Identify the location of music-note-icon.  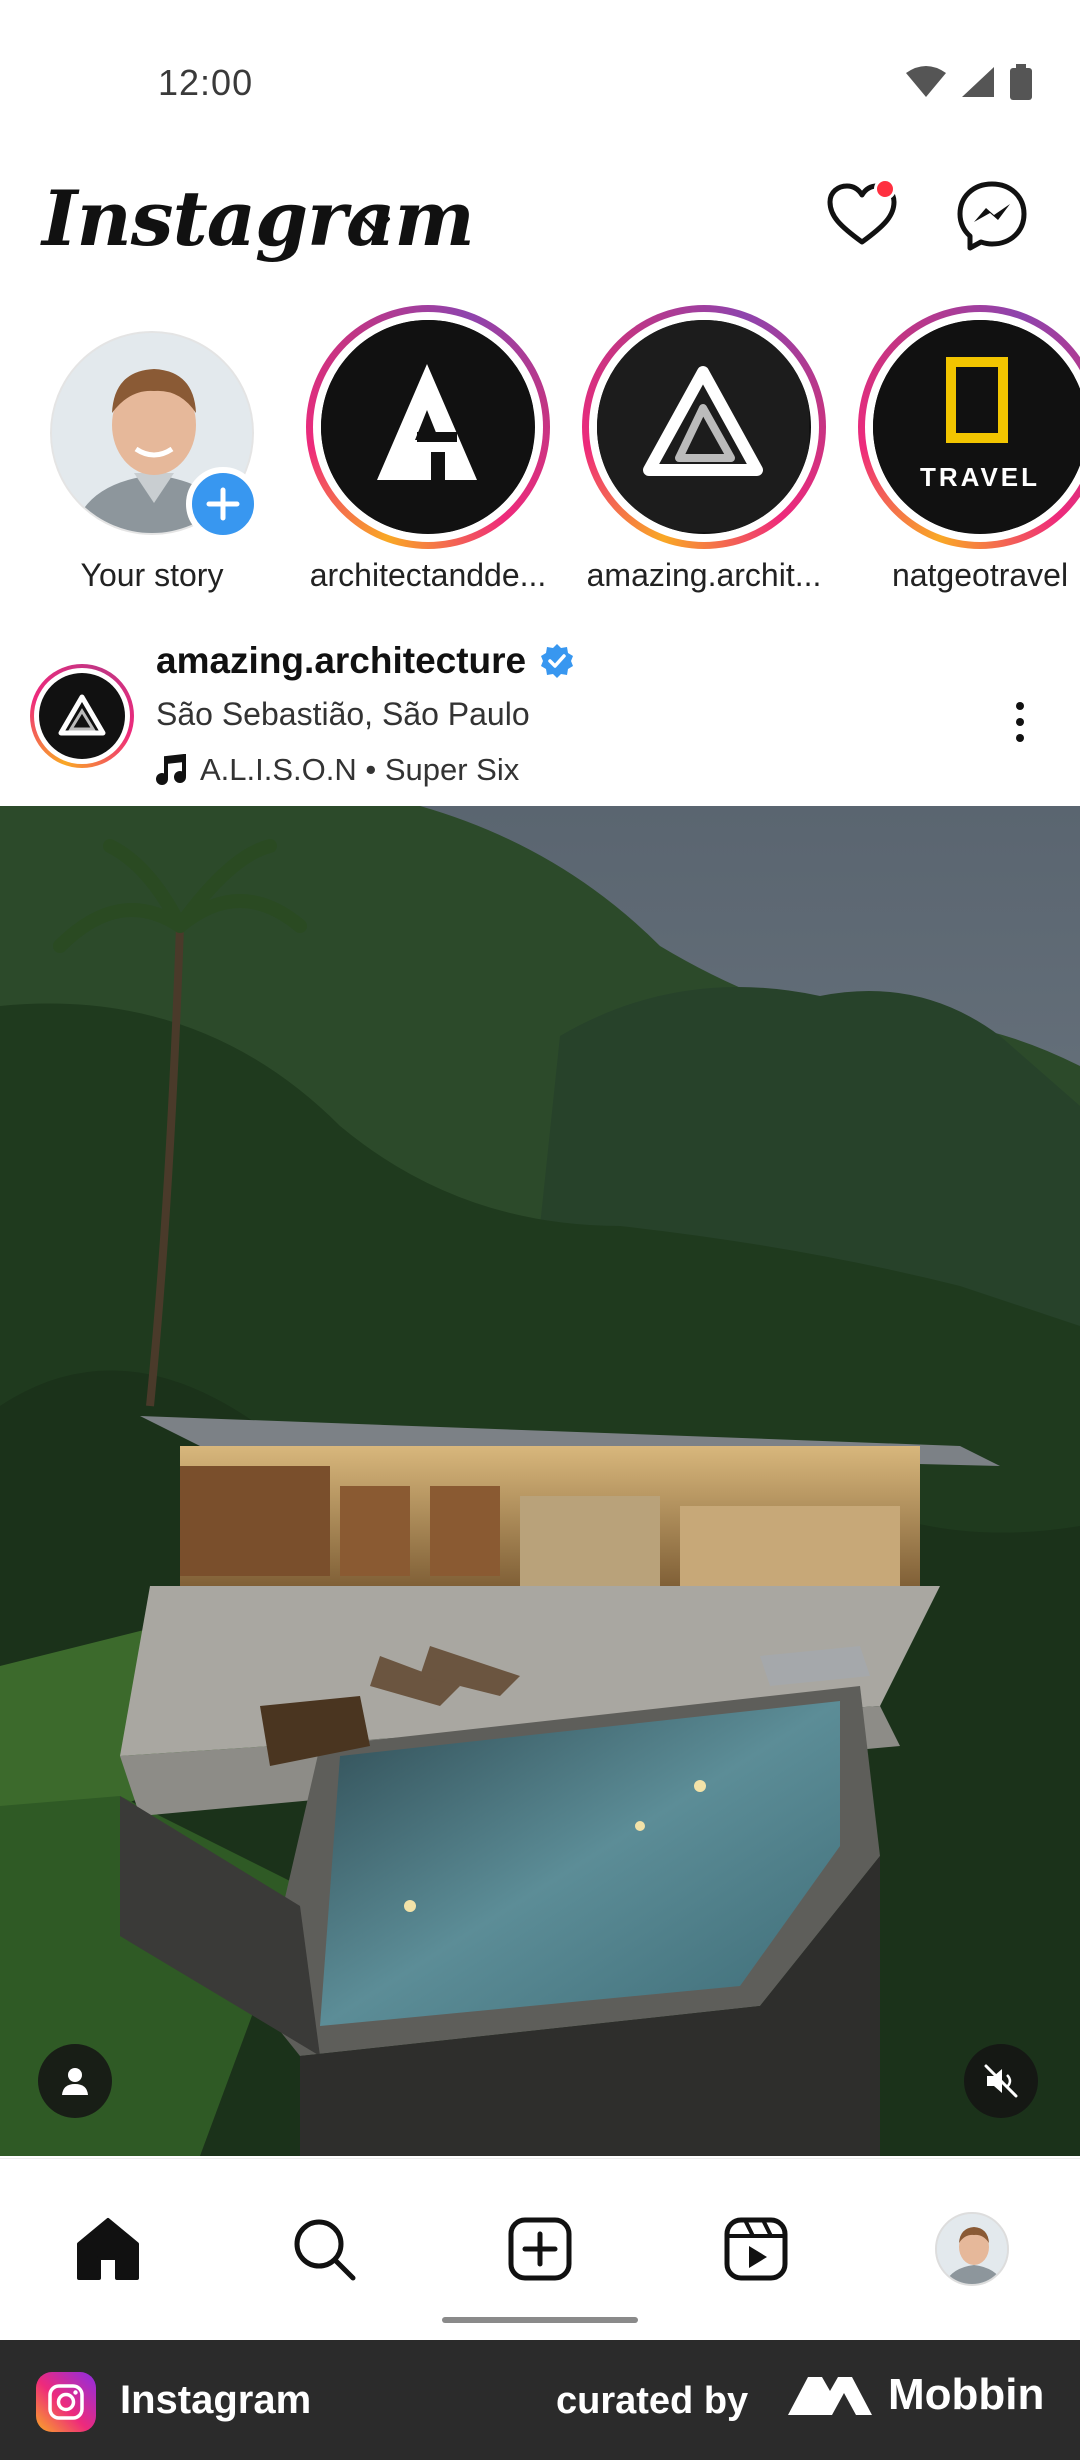
(171, 769).